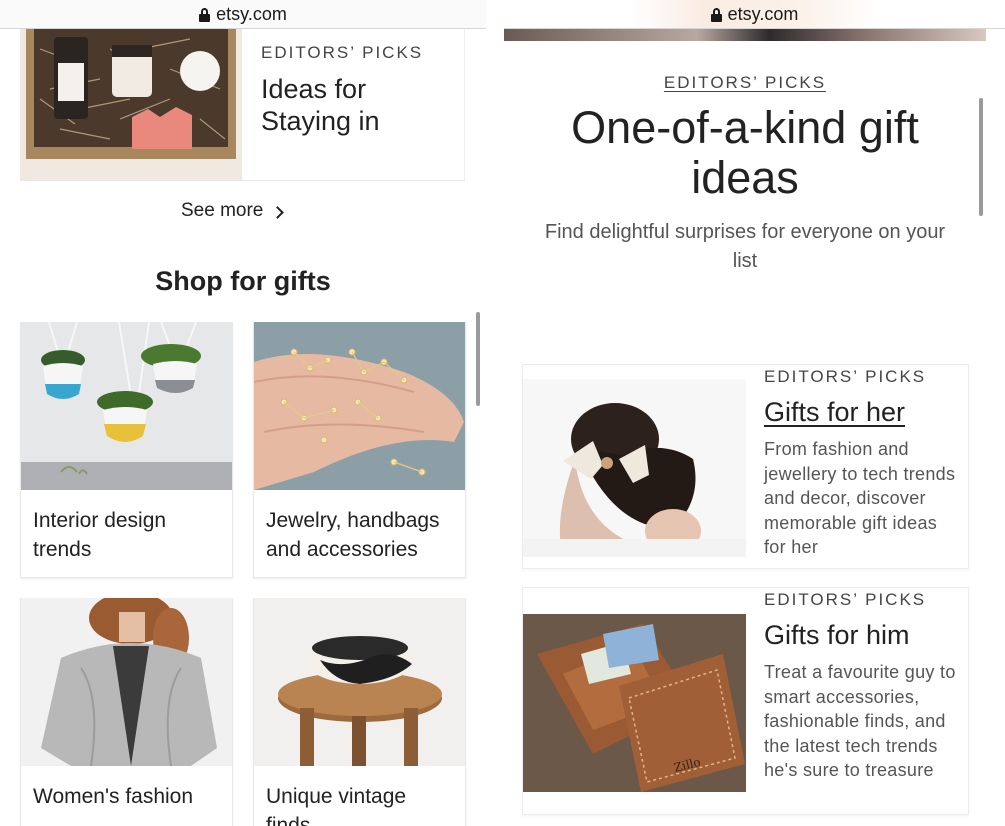 Image resolution: width=1005 pixels, height=826 pixels. I want to click on see-more-link: See more, so click(233, 211).